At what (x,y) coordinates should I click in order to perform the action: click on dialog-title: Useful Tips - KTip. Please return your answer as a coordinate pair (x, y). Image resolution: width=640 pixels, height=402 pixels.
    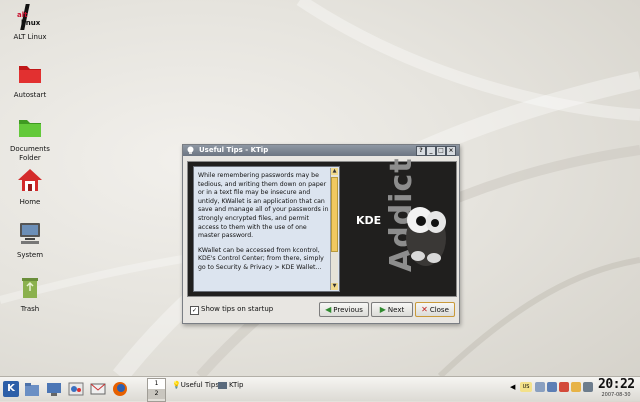
    Looking at the image, I should click on (234, 150).